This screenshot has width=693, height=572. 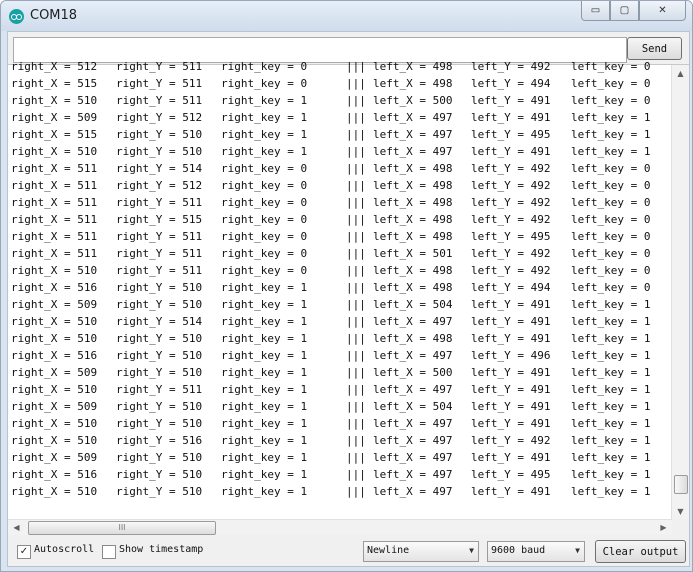 I want to click on line-ending-select: Newline ▼, so click(x=421, y=551).